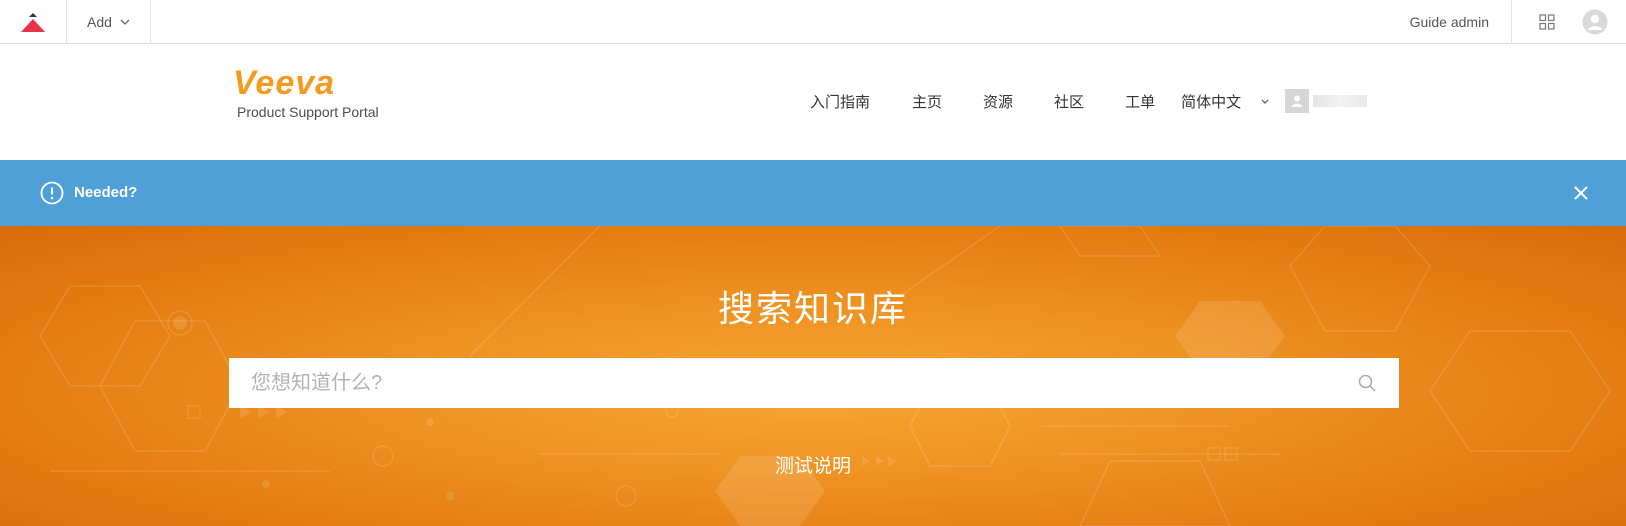 Image resolution: width=1626 pixels, height=526 pixels. What do you see at coordinates (52, 193) in the screenshot?
I see `alert-circle-icon` at bounding box center [52, 193].